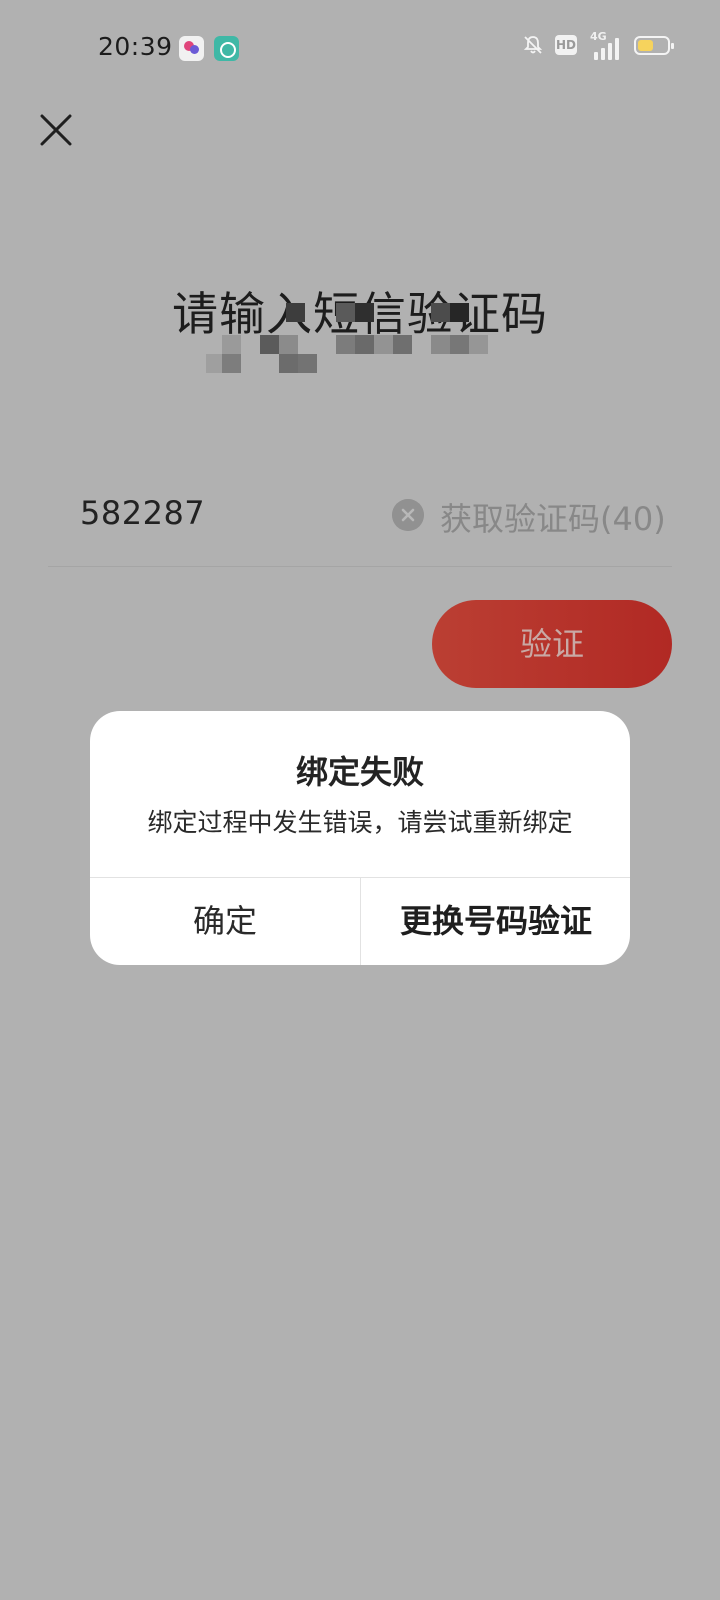 Image resolution: width=720 pixels, height=1600 pixels. I want to click on status-icons: HD 4G, so click(615, 46).